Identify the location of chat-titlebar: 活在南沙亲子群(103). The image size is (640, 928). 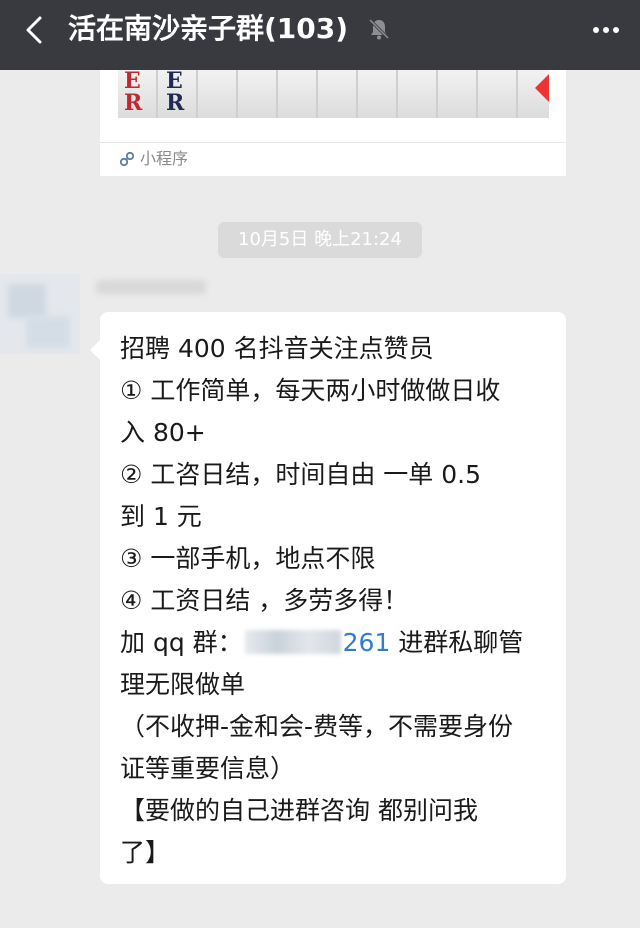
(320, 35).